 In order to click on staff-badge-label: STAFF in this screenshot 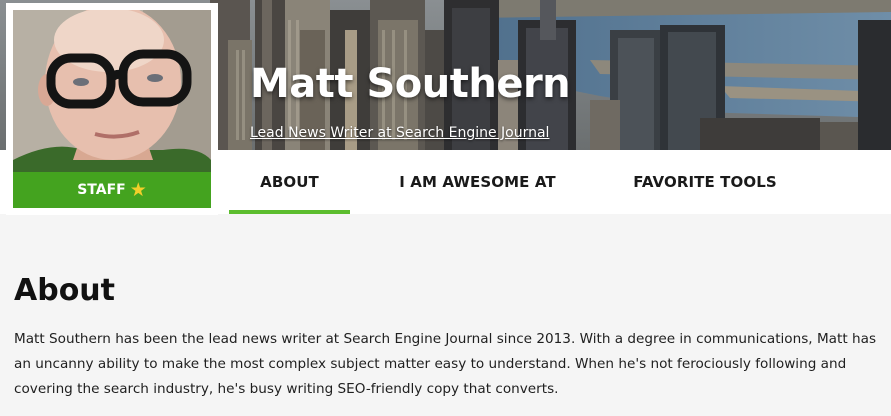, I will do `click(101, 190)`.